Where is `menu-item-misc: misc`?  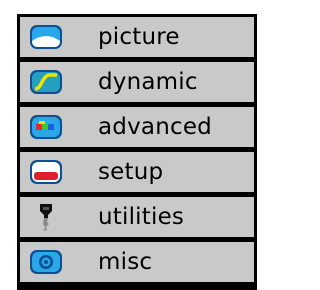
menu-item-misc: misc is located at coordinates (137, 262).